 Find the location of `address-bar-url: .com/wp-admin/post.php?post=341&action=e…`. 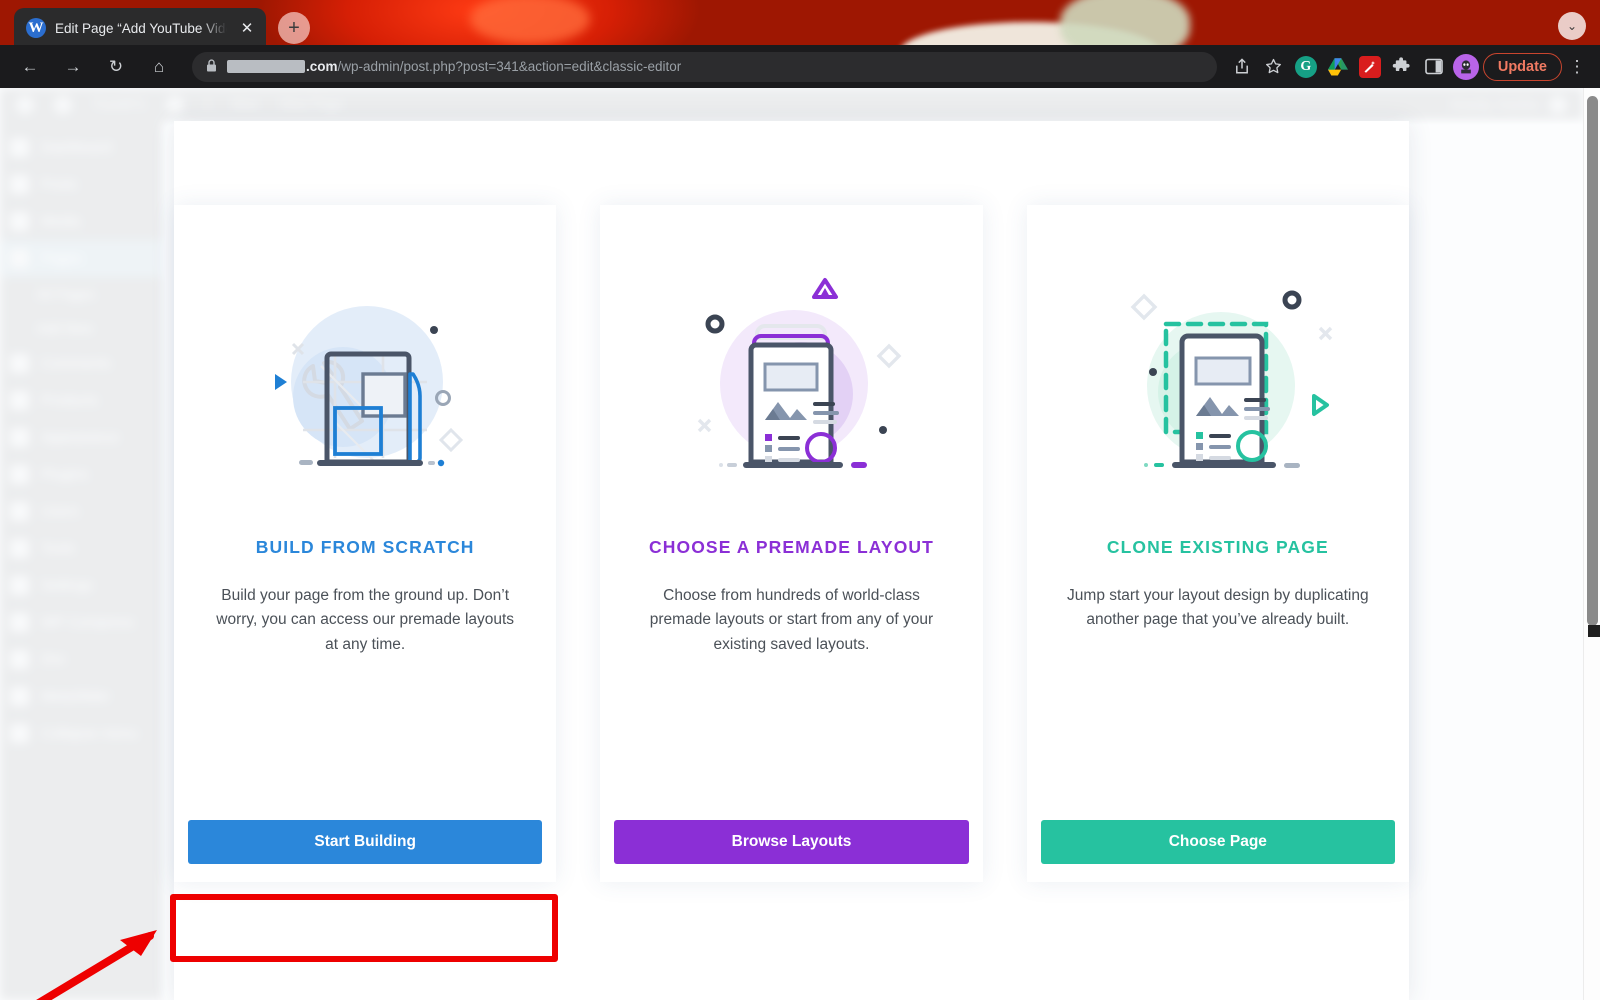

address-bar-url: .com/wp-admin/post.php?post=341&action=e… is located at coordinates (454, 66).